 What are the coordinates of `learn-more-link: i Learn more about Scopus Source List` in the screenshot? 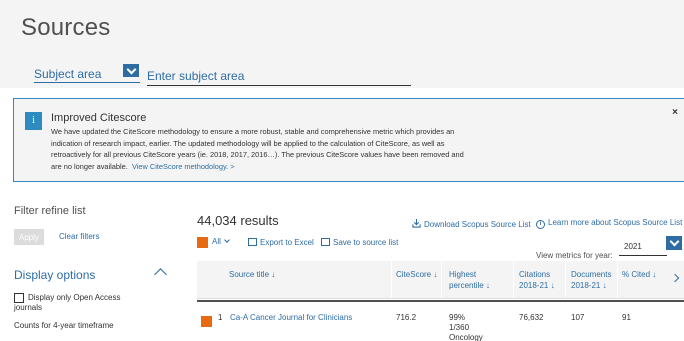 It's located at (609, 223).